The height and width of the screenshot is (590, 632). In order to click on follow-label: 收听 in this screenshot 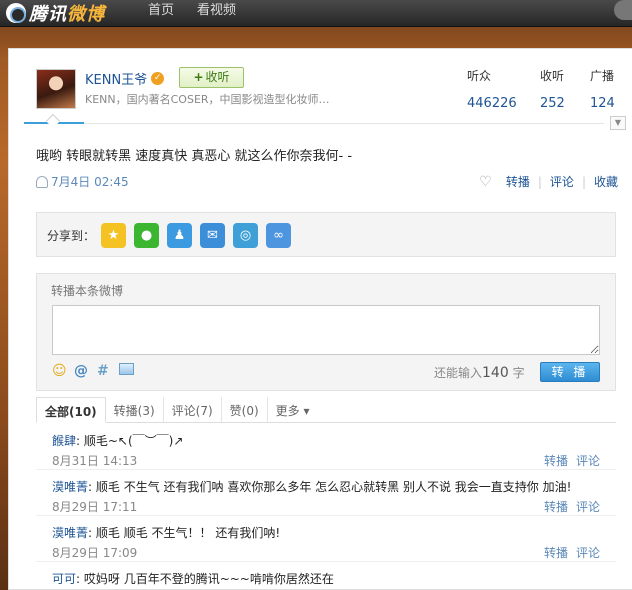, I will do `click(217, 77)`.